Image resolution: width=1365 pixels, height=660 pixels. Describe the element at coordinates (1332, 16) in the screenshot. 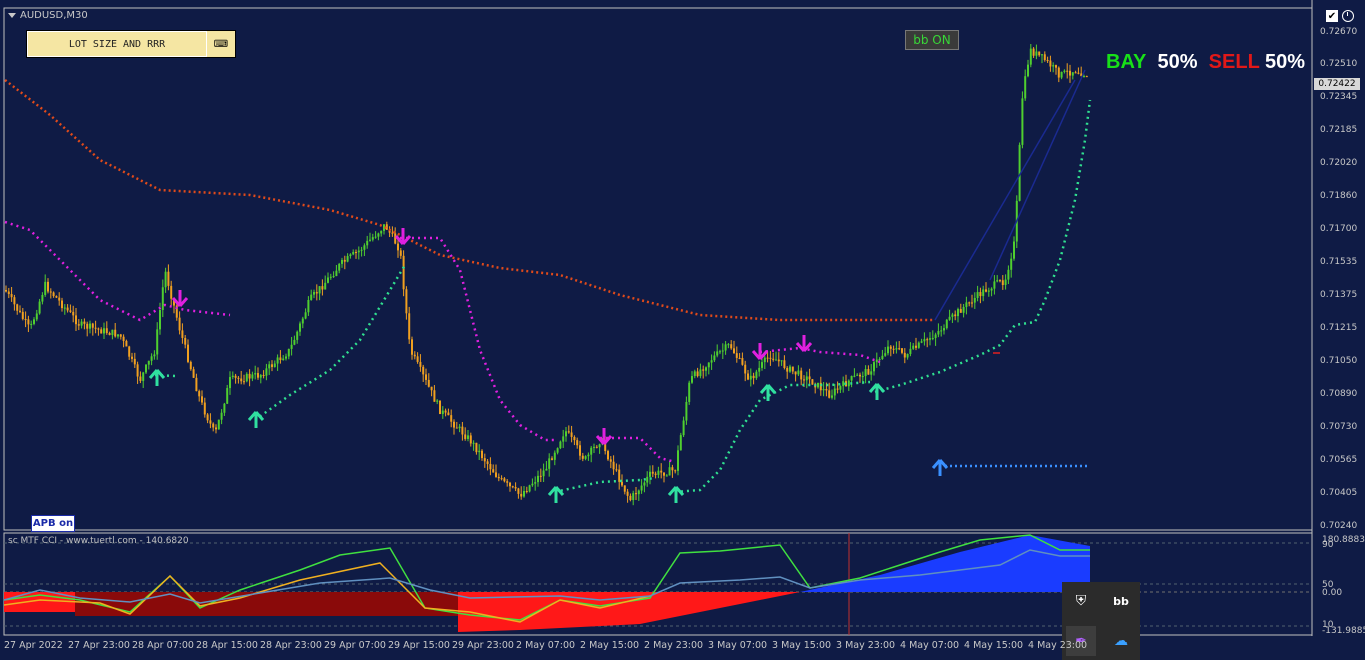

I see `checkbox-icon: ✔` at that location.